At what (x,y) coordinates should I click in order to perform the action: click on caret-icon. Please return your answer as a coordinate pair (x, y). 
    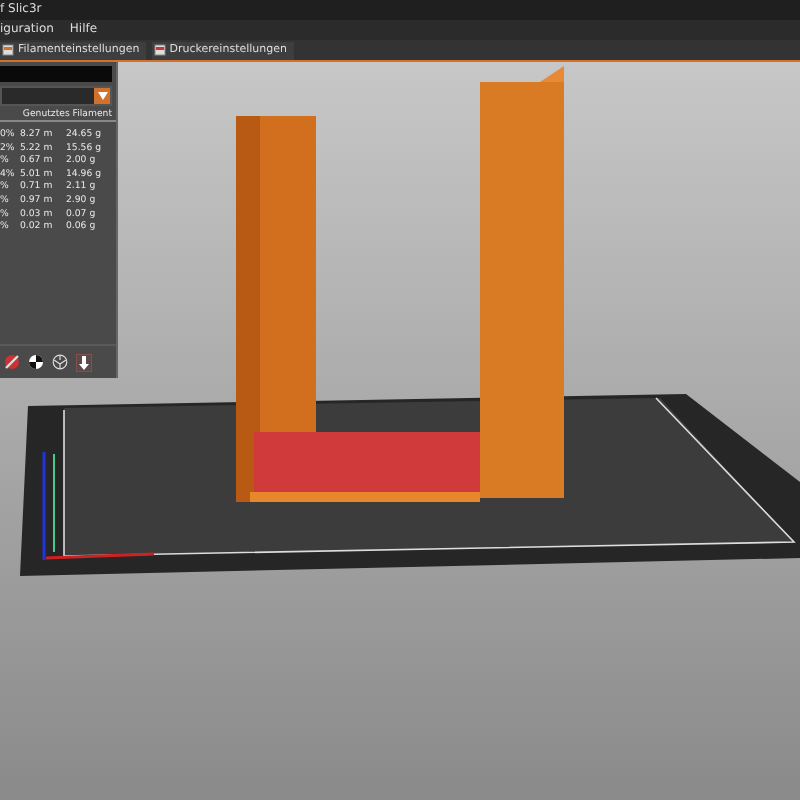
    Looking at the image, I should click on (102, 95).